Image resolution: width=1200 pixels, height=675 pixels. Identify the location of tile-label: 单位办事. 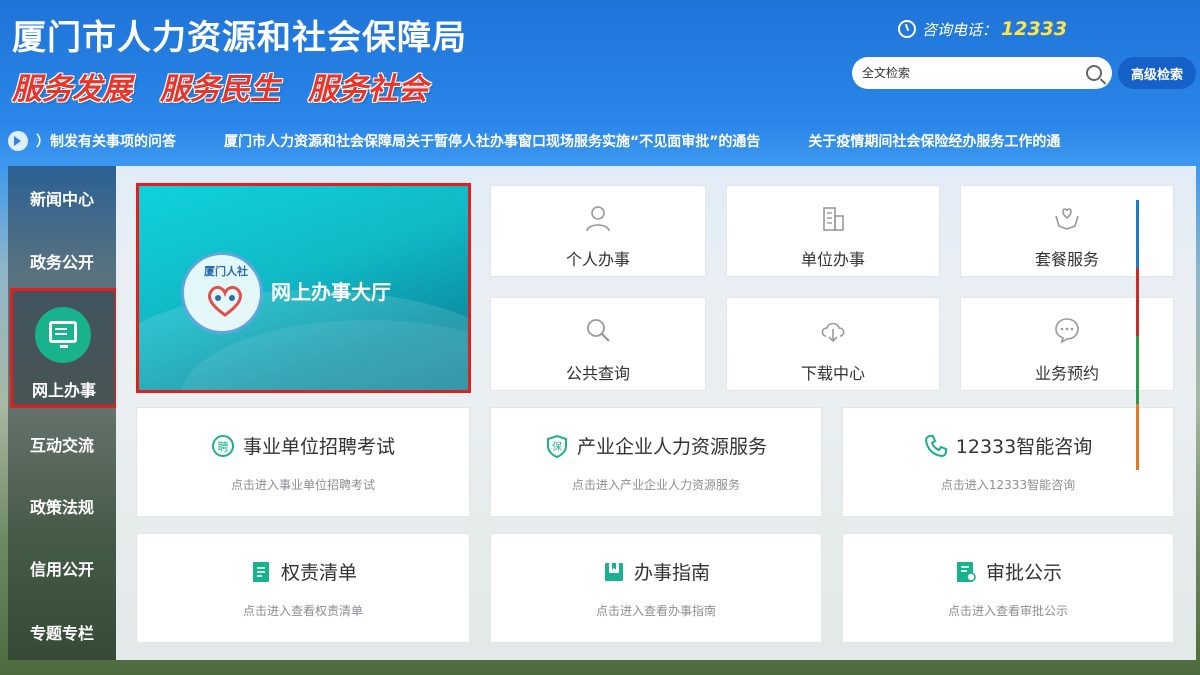
(832, 259).